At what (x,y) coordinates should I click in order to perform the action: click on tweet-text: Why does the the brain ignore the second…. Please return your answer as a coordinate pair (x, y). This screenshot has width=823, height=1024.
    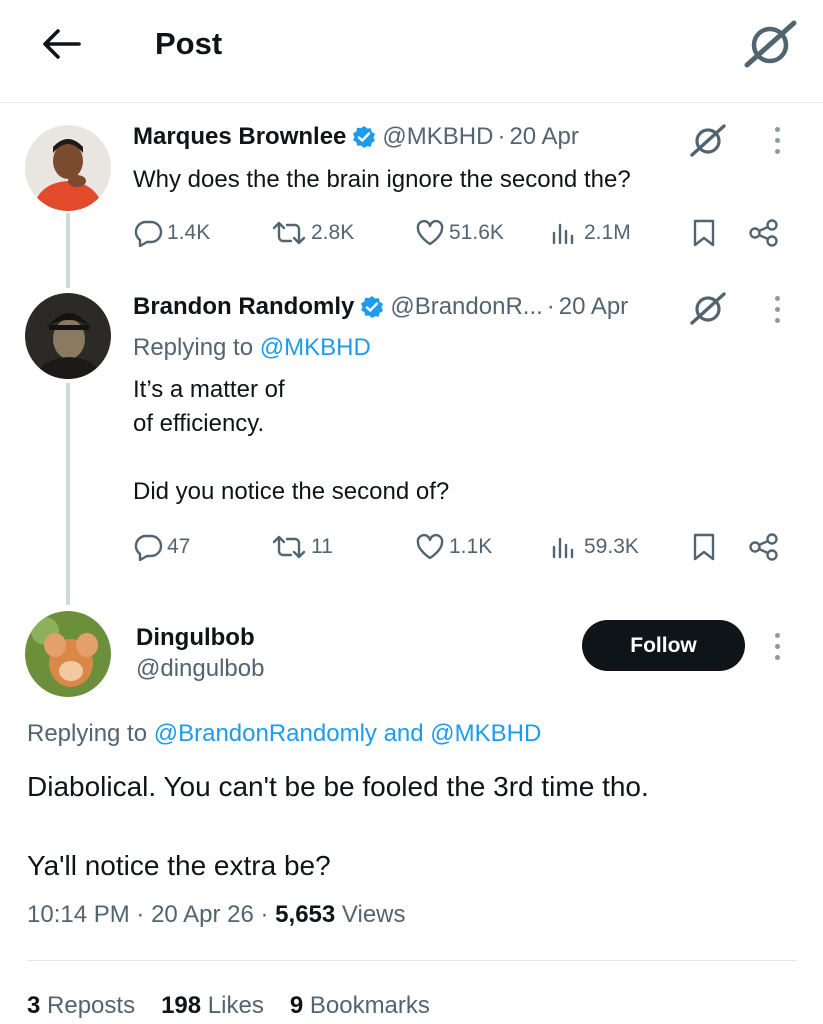
    Looking at the image, I should click on (382, 180).